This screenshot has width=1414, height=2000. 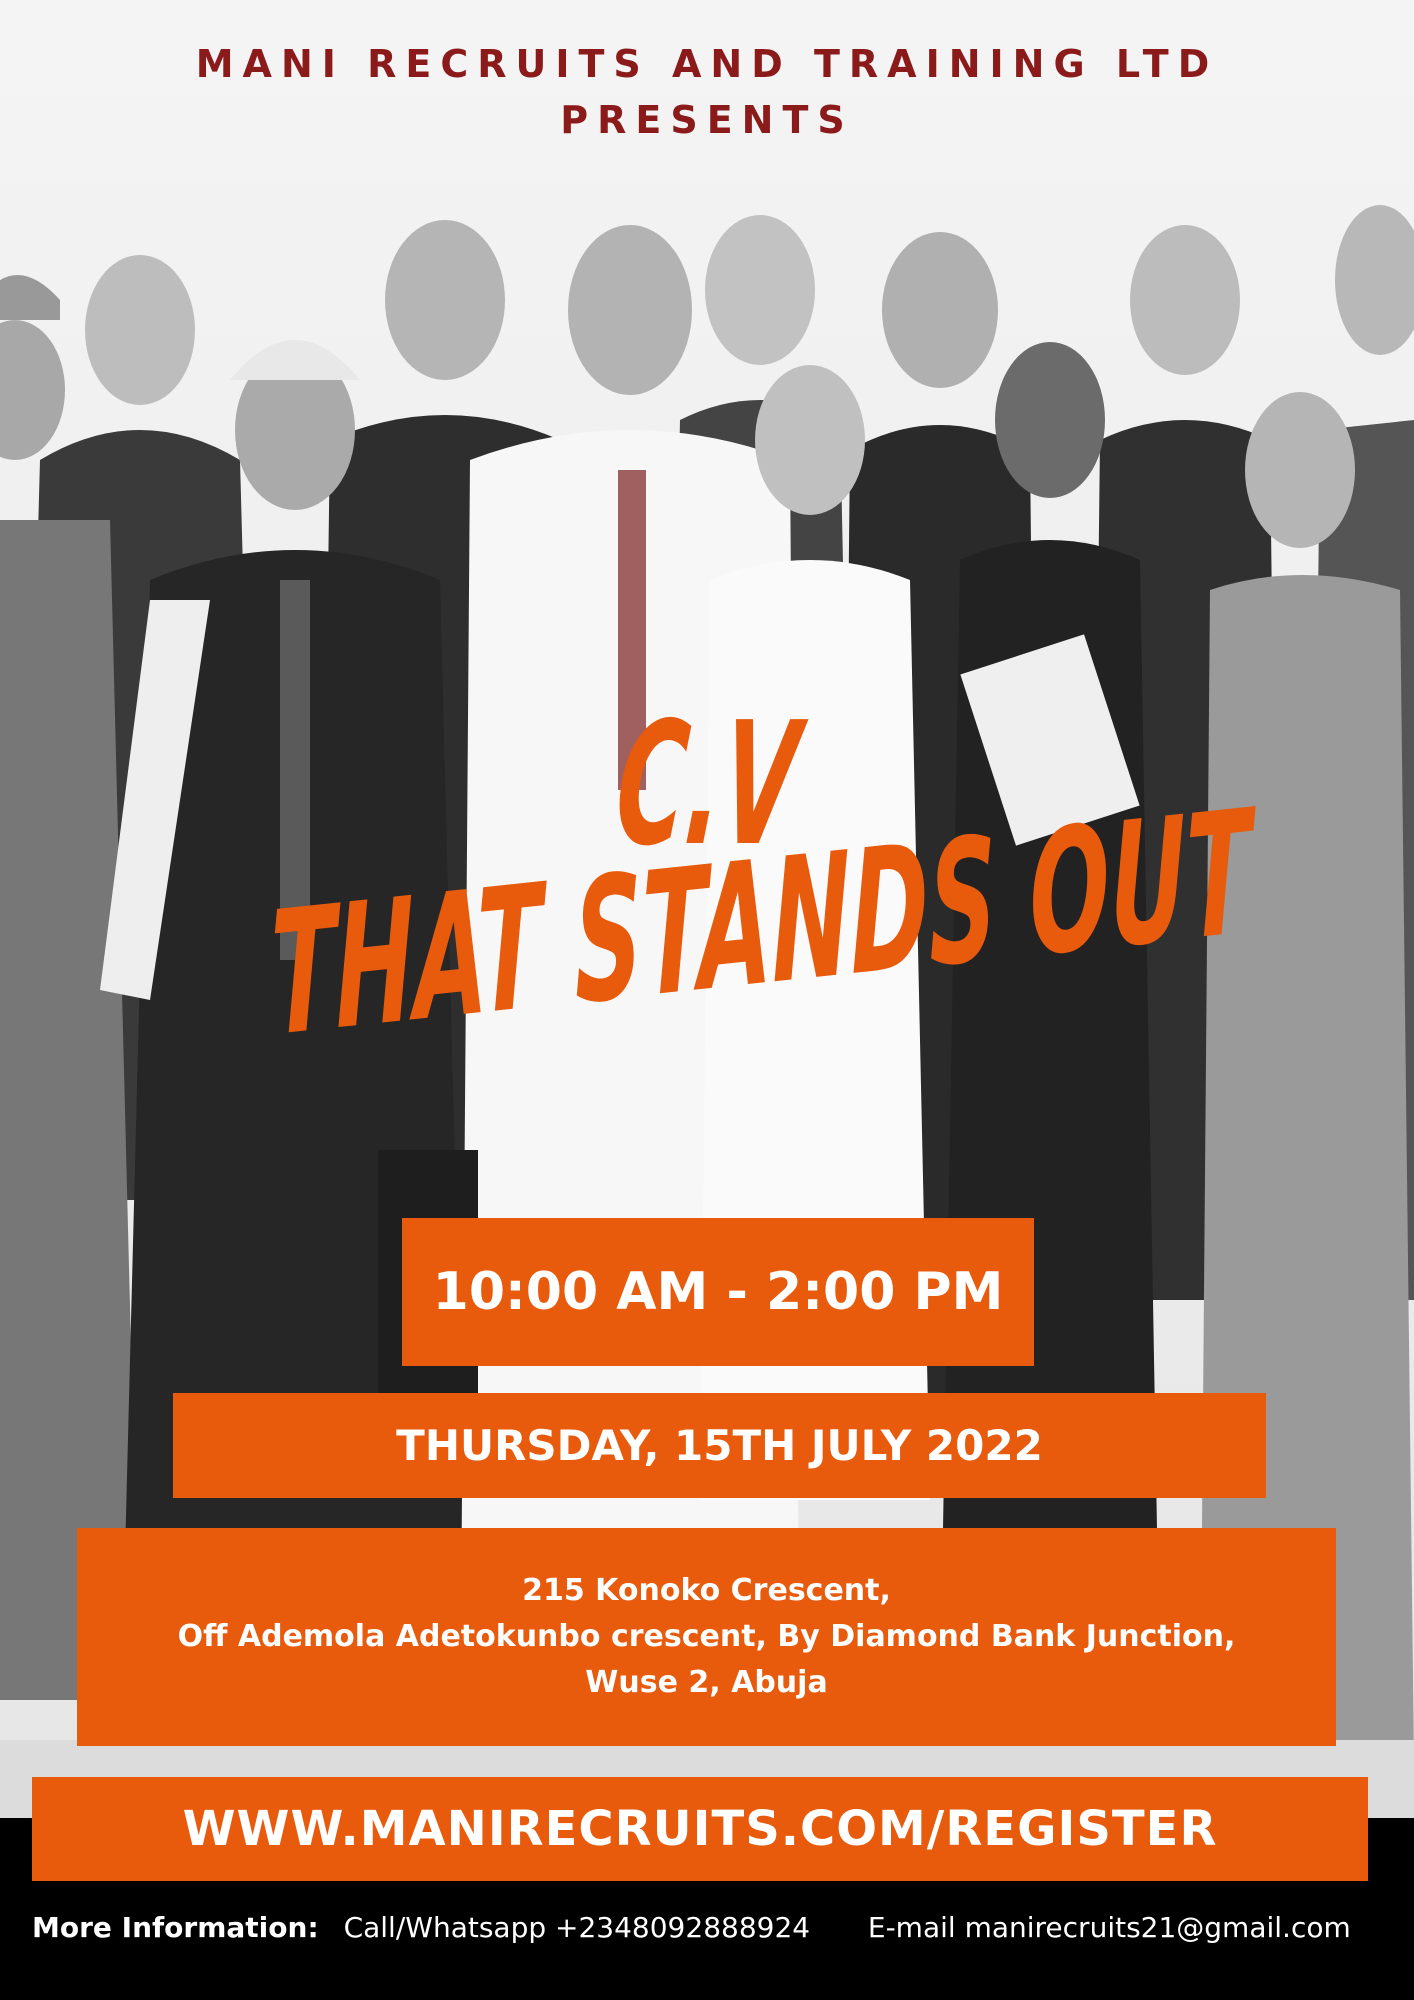 What do you see at coordinates (718, 1292) in the screenshot?
I see `event-time: 10:00 AM - 2:00 PM` at bounding box center [718, 1292].